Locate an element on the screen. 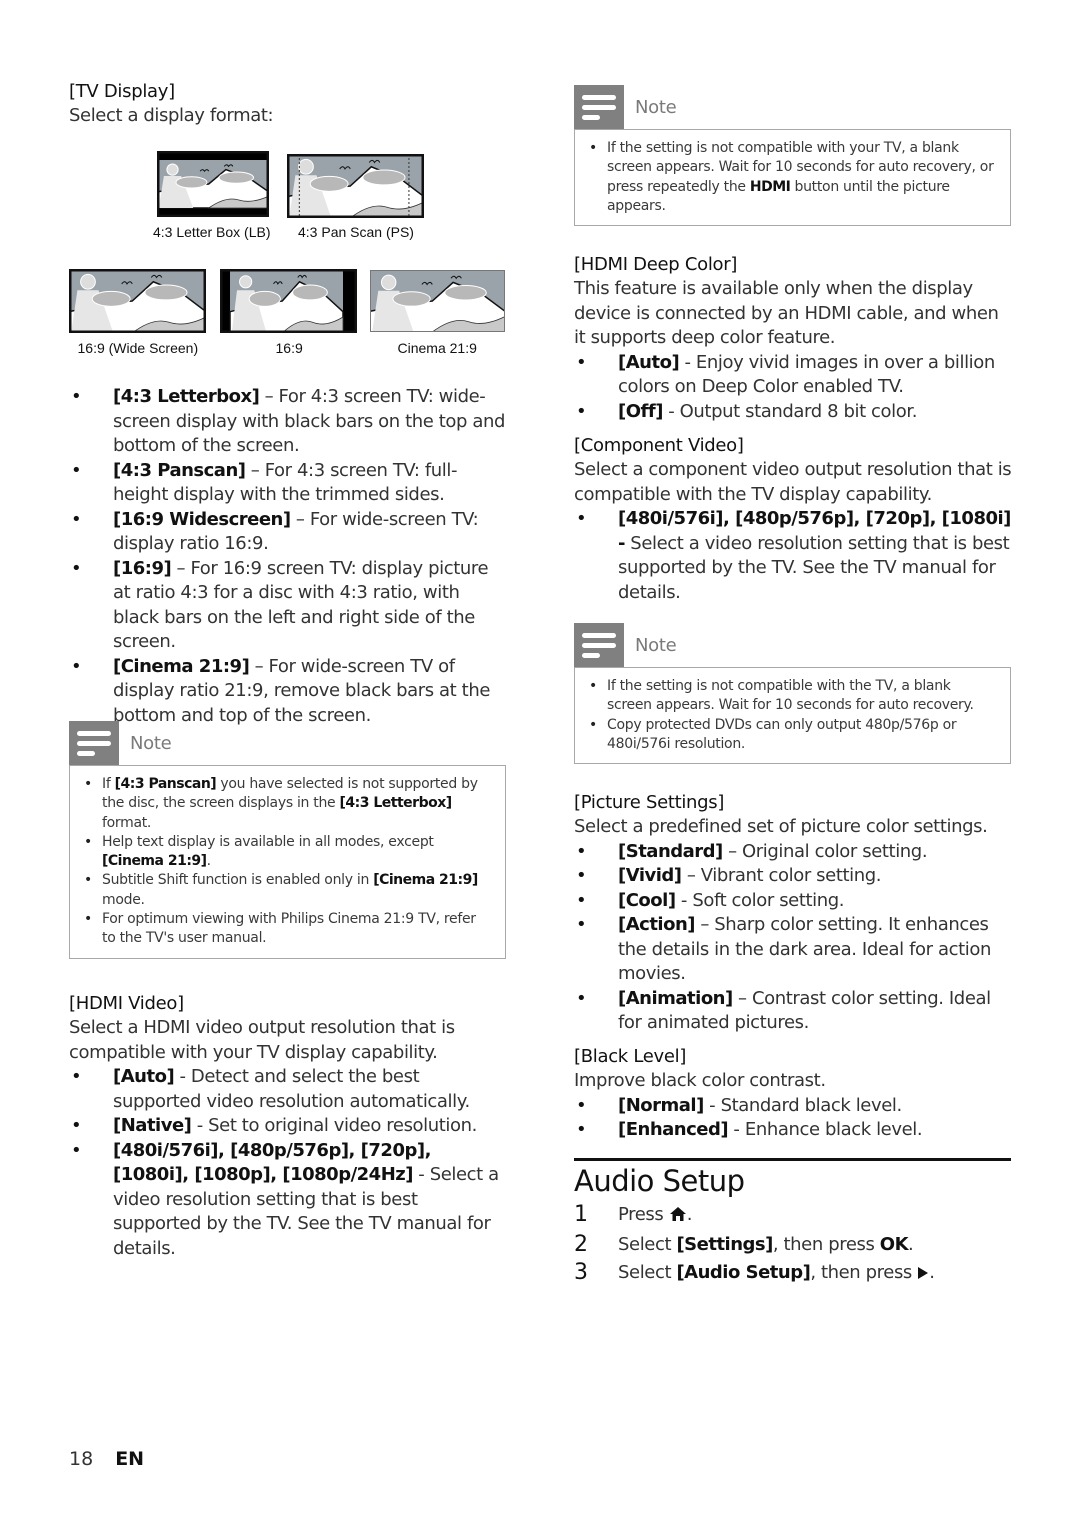 Image resolution: width=1080 pixels, height=1527 pixels. tv-format-caption: 4:3 Pan Scan (PS) is located at coordinates (356, 232).